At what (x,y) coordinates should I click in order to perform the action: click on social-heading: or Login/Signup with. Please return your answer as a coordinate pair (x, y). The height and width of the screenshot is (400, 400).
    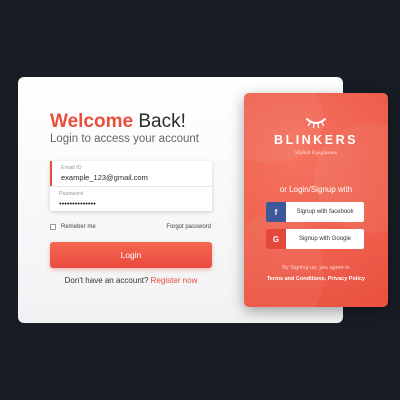
    Looking at the image, I should click on (316, 189).